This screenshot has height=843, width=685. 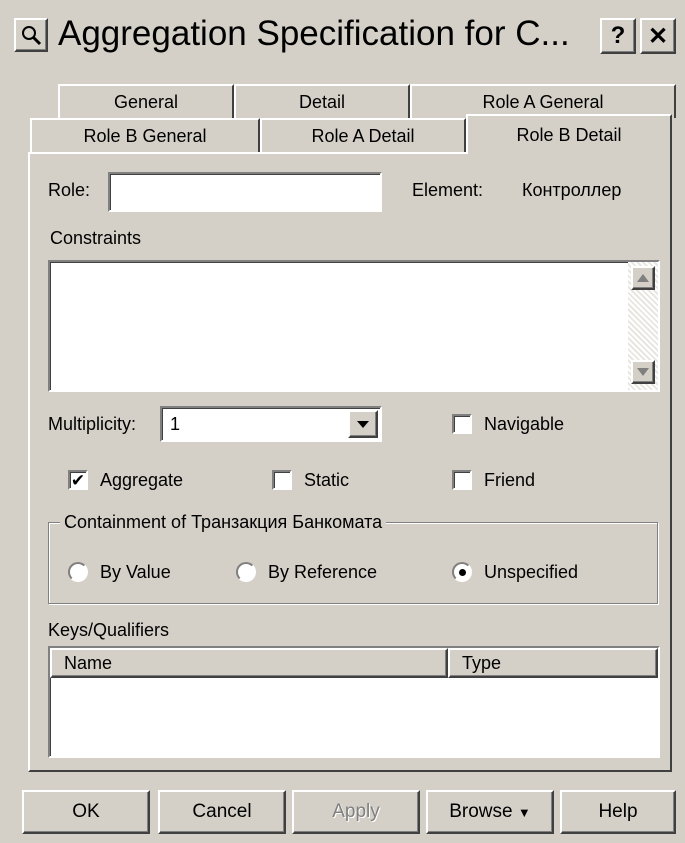 I want to click on help-label: Help, so click(x=618, y=811).